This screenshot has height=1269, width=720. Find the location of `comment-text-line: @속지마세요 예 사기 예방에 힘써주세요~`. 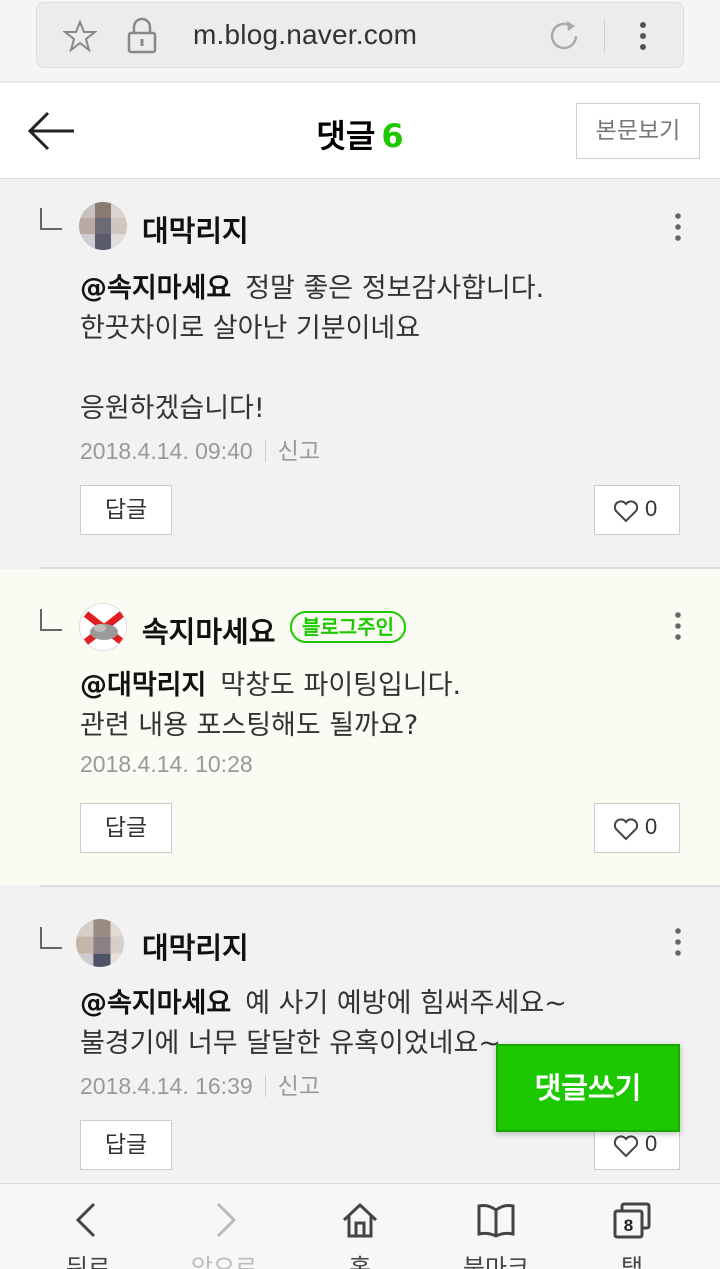

comment-text-line: @속지마세요 예 사기 예방에 힘써주세요~ is located at coordinates (323, 1000).